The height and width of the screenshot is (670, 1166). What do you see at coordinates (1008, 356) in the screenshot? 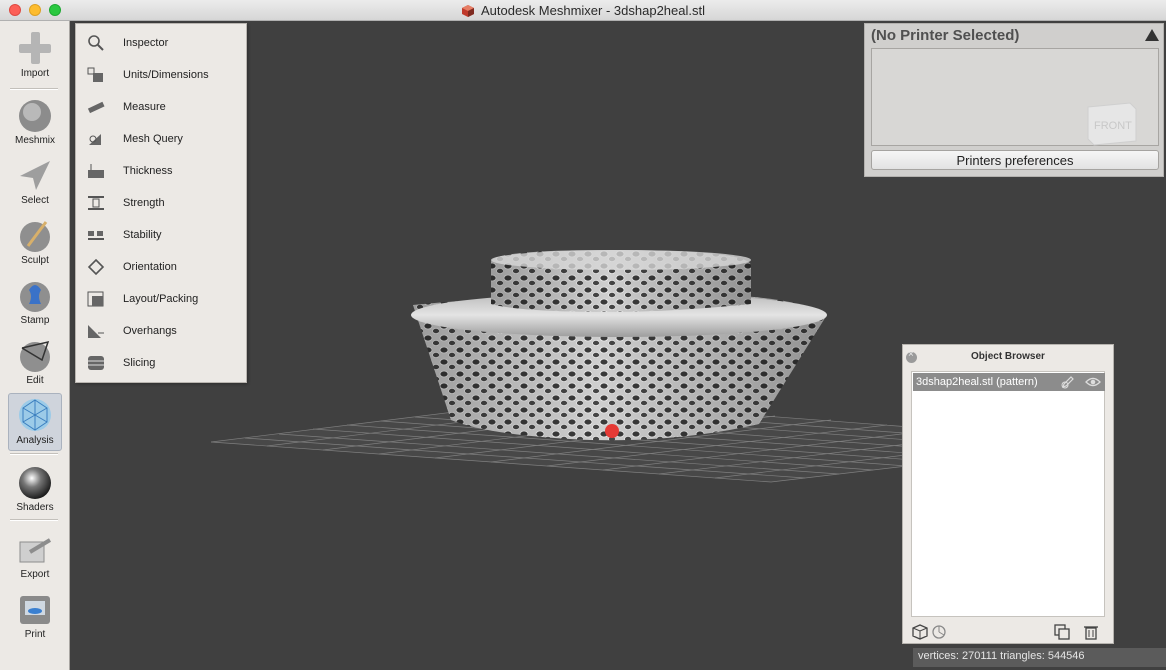
I see `object-browser-title: Object Browser` at bounding box center [1008, 356].